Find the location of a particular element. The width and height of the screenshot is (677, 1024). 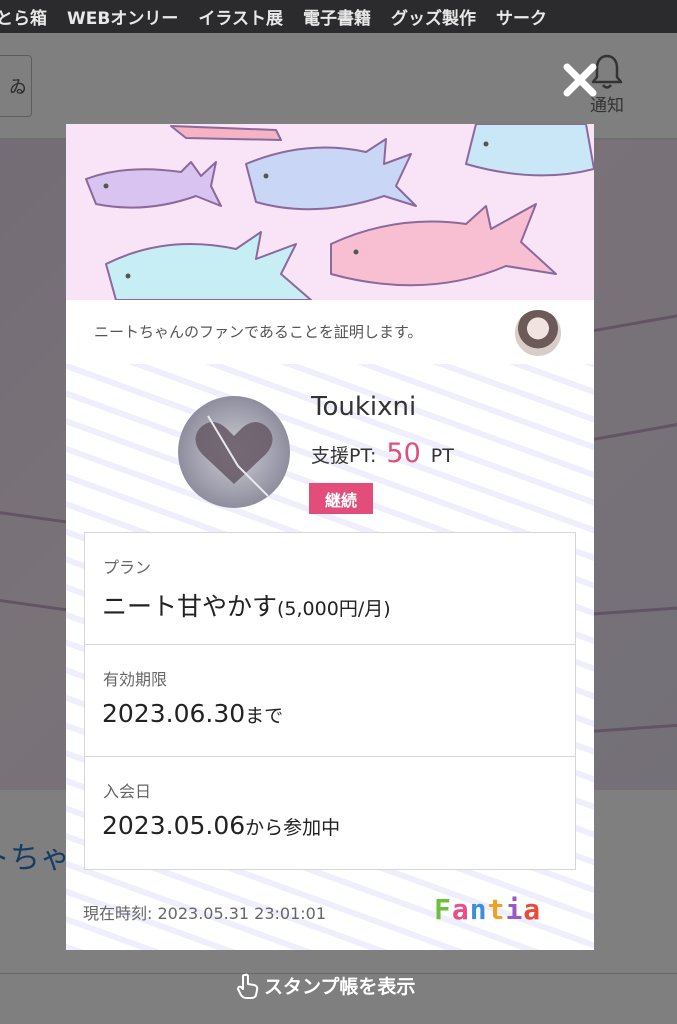

fan-avatar is located at coordinates (234, 452).